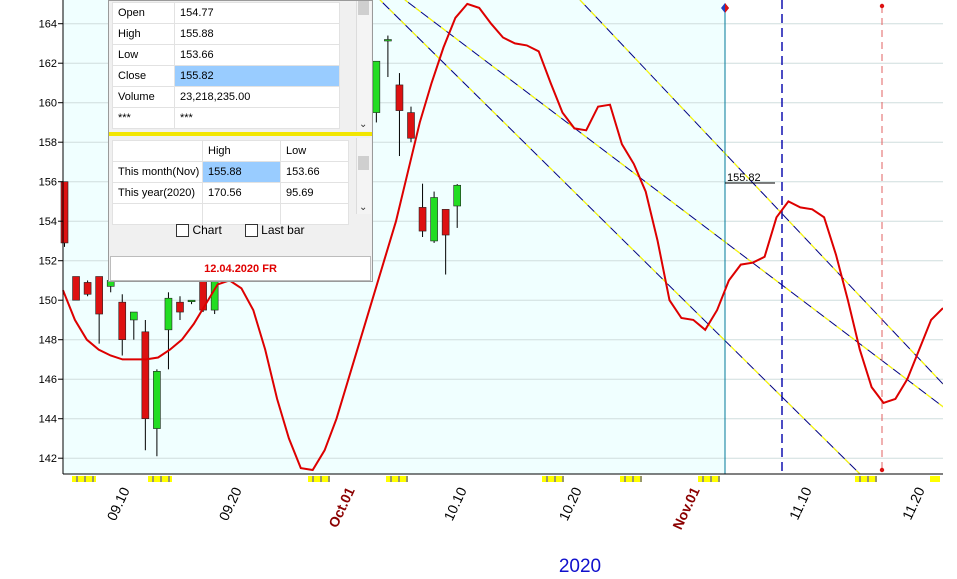 The height and width of the screenshot is (579, 957). Describe the element at coordinates (257, 34) in the screenshot. I see `ohlc-value: 155.88` at that location.